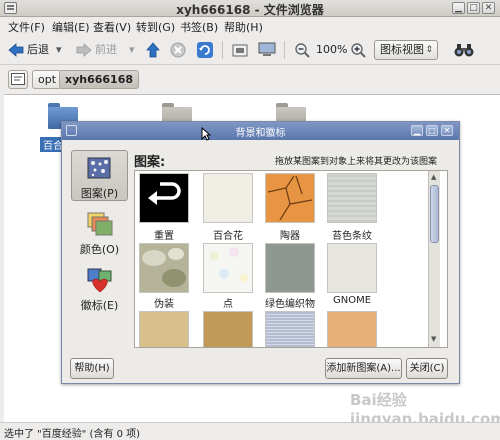  I want to click on window-title: xyh666168 - 文件浏览器, so click(250, 10).